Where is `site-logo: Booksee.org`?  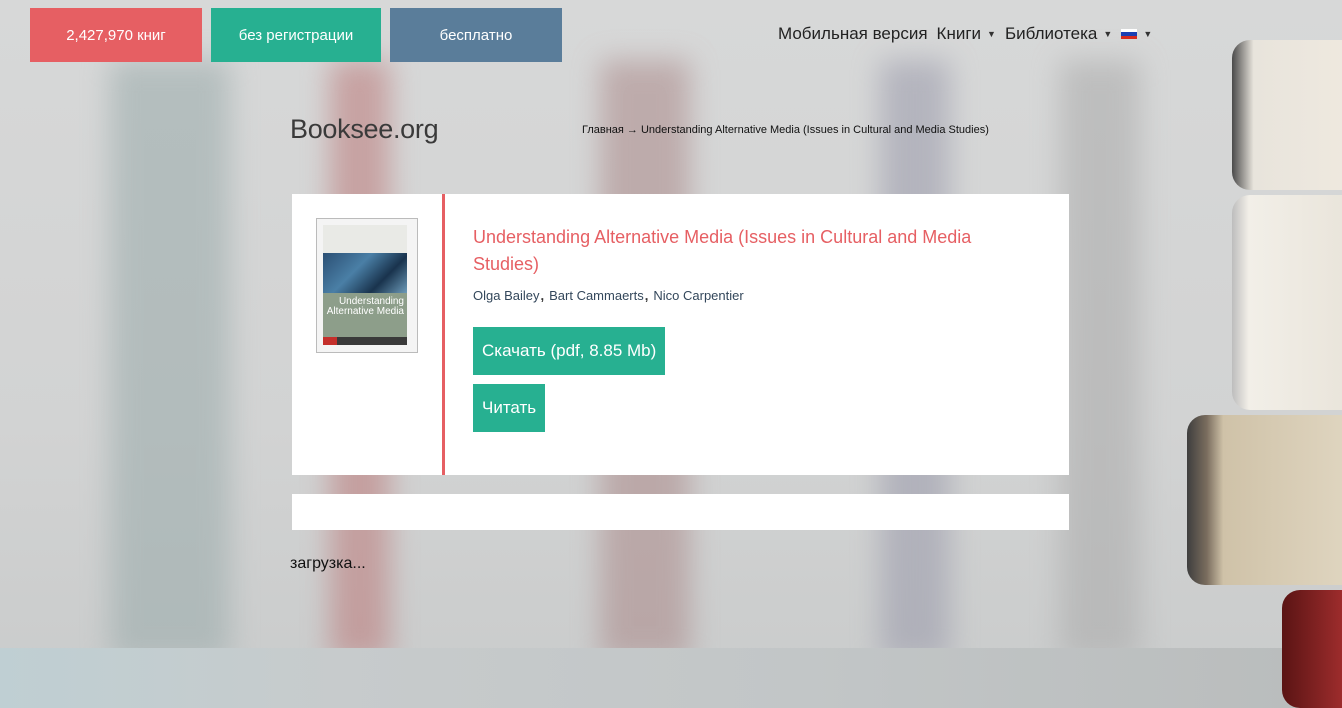
site-logo: Booksee.org is located at coordinates (364, 129).